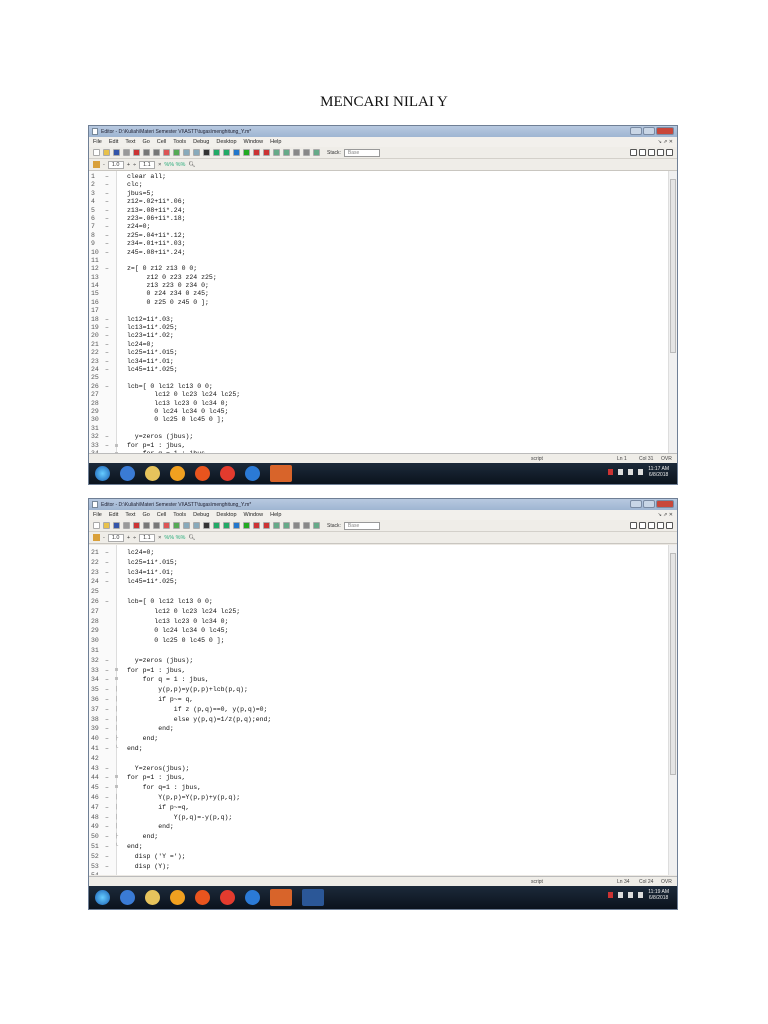  I want to click on menu-item-help: Help, so click(275, 142).